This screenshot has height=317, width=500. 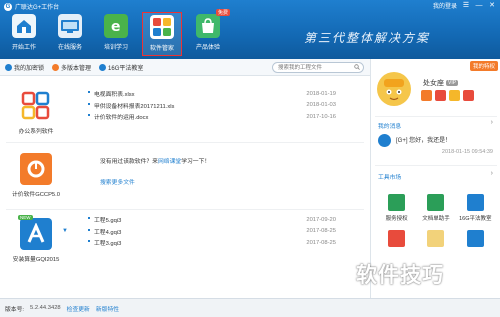 I want to click on product-bag-icon, so click(x=208, y=26).